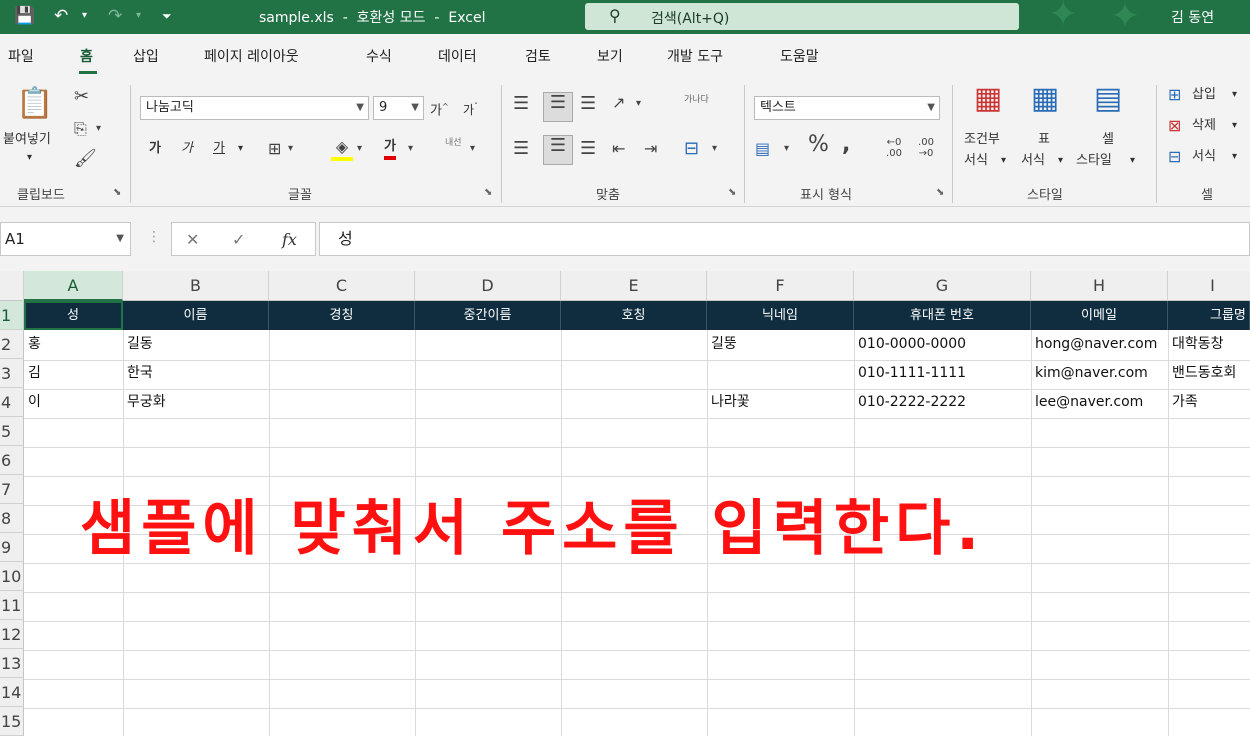 Image resolution: width=1250 pixels, height=736 pixels. What do you see at coordinates (379, 56) in the screenshot?
I see `tab-formulas: 수식` at bounding box center [379, 56].